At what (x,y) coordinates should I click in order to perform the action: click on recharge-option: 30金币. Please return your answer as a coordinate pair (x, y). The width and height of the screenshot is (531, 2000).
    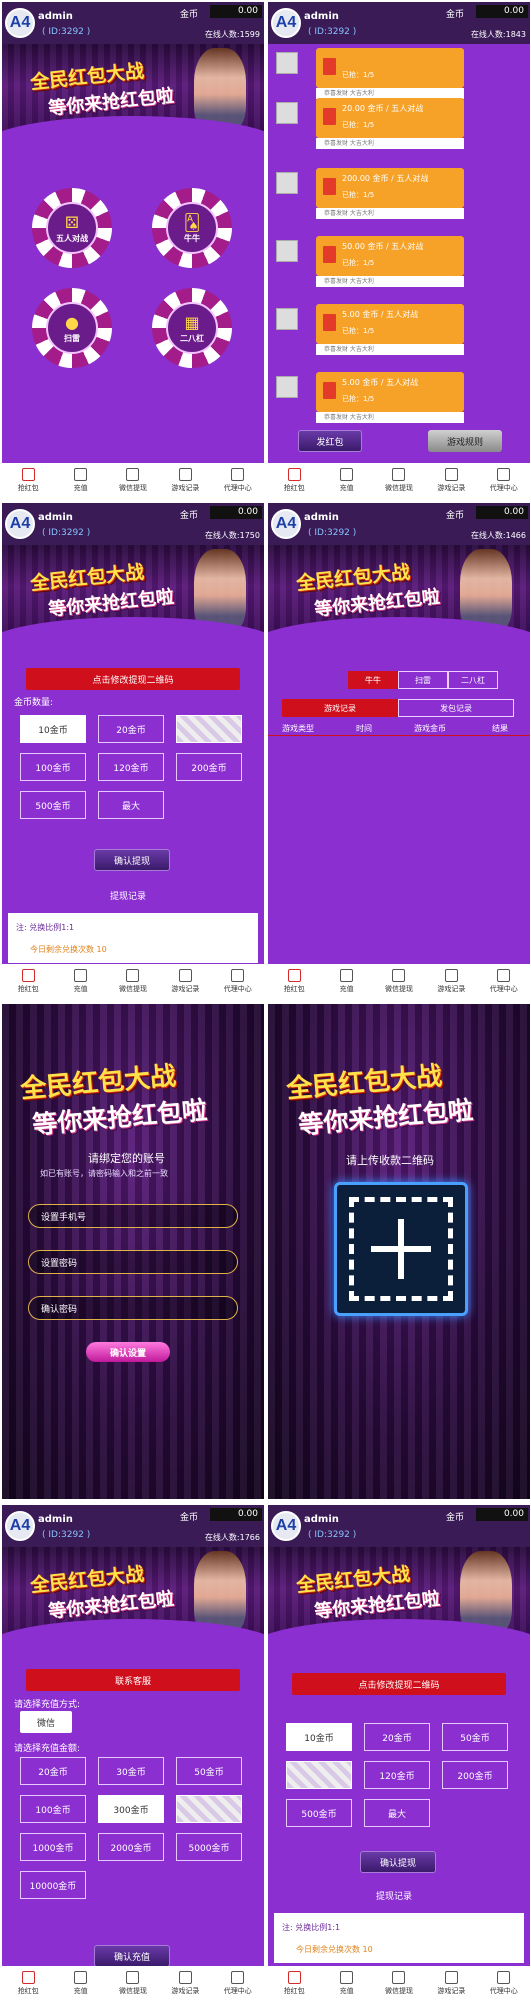
    Looking at the image, I should click on (131, 1771).